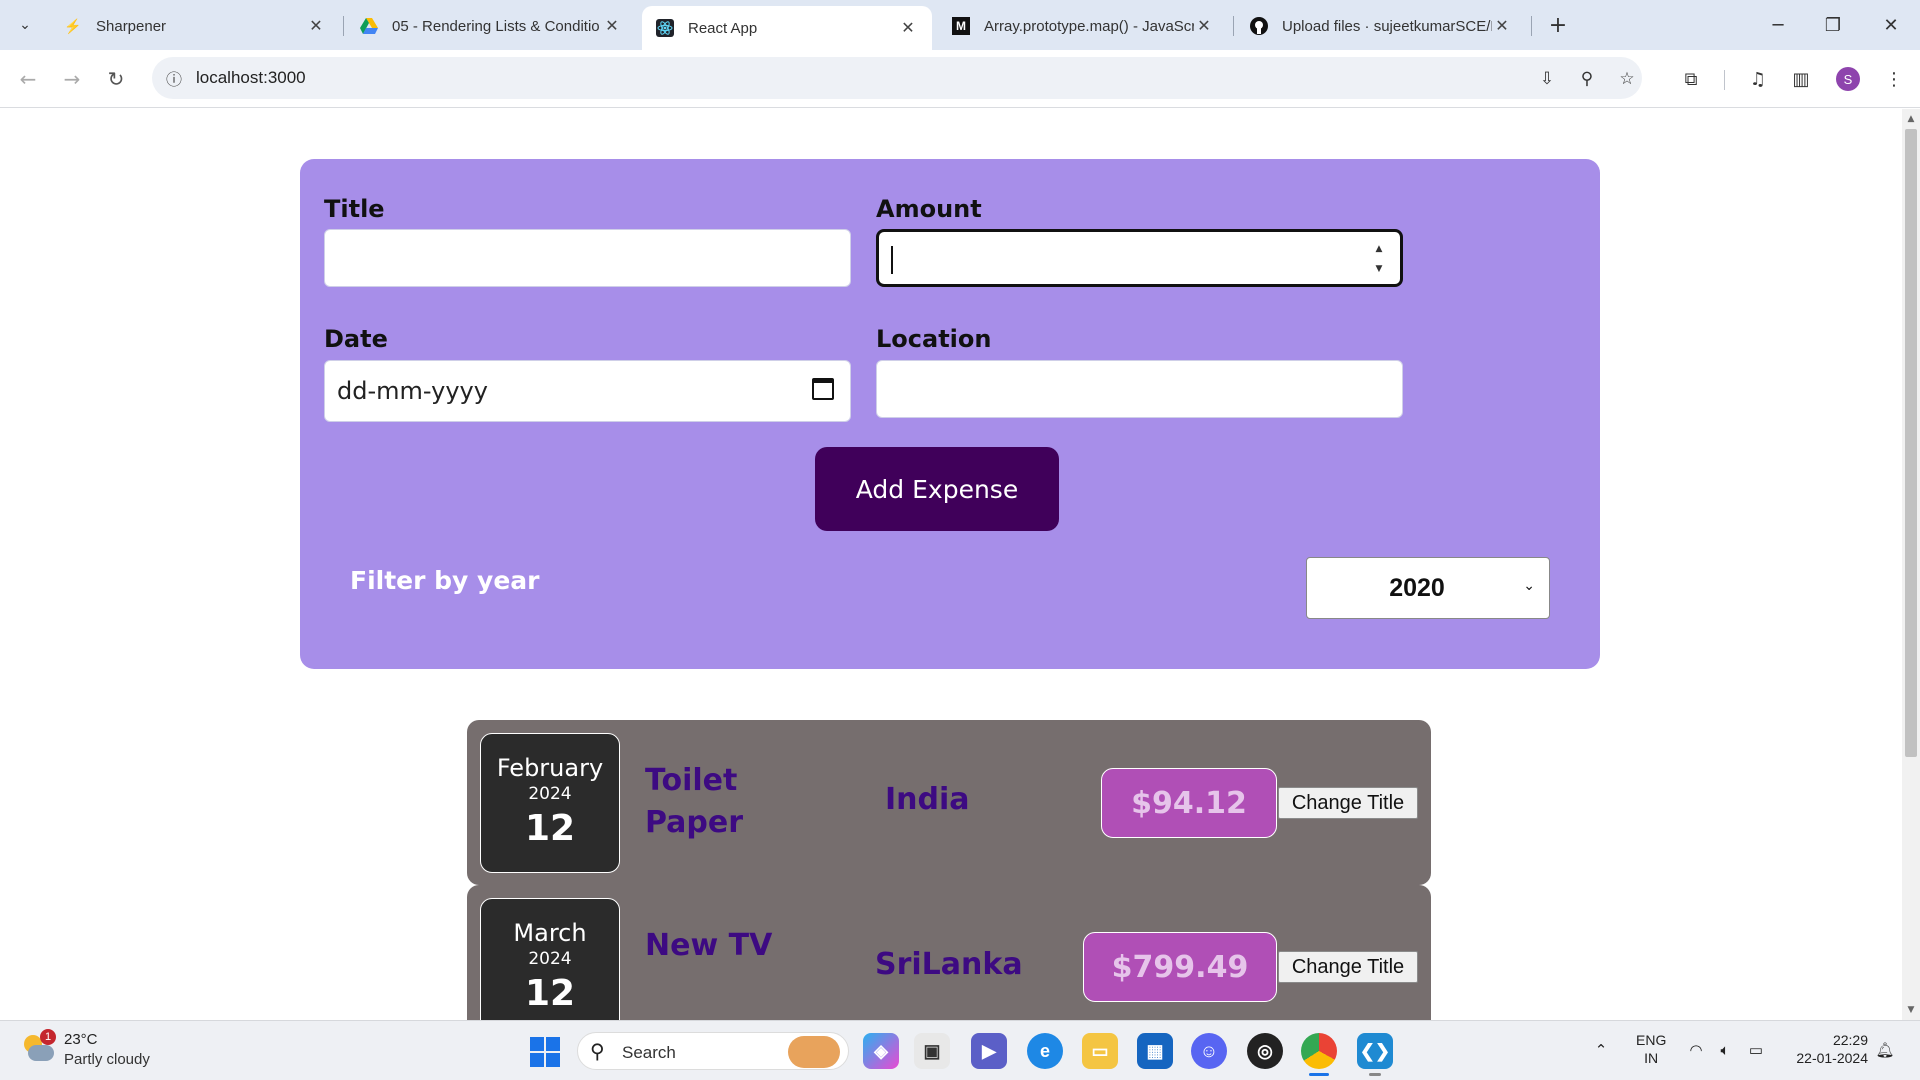  What do you see at coordinates (1547, 79) in the screenshot?
I see `install-app-icon: ⇩` at bounding box center [1547, 79].